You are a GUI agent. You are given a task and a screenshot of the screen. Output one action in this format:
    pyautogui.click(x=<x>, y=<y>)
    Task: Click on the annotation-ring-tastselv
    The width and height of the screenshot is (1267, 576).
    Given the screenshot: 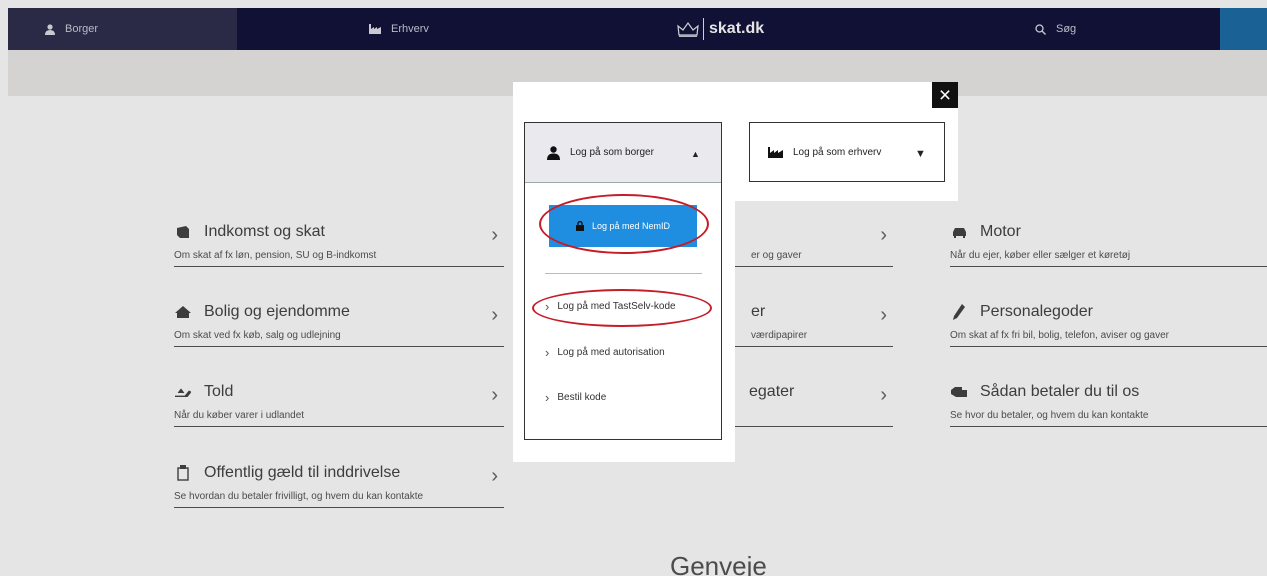 What is the action you would take?
    pyautogui.click(x=622, y=308)
    